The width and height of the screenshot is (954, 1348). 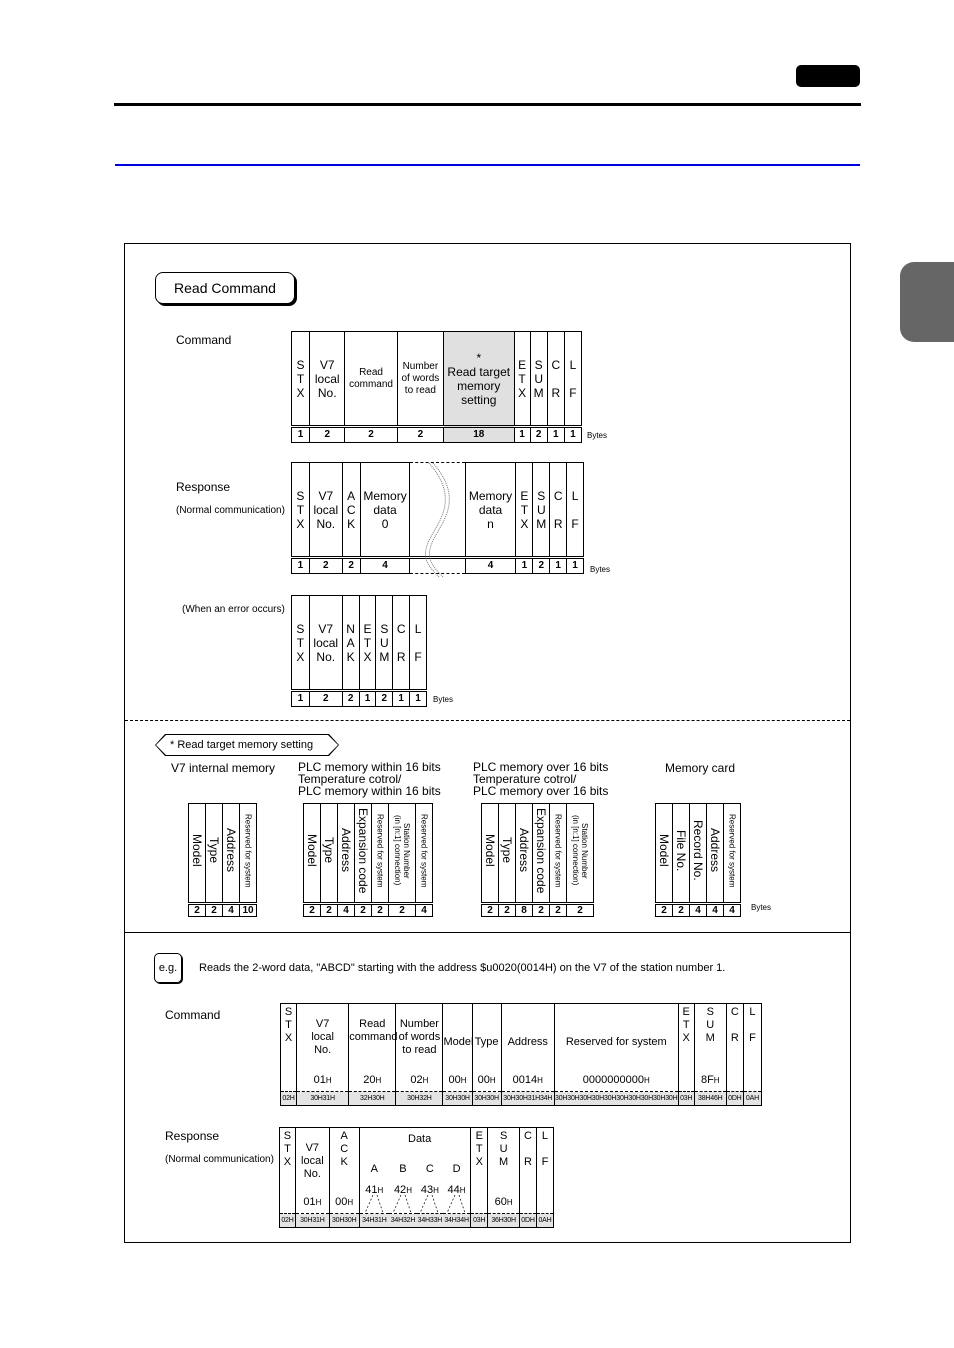 I want to click on example-field-name: S U M, so click(x=710, y=1025).